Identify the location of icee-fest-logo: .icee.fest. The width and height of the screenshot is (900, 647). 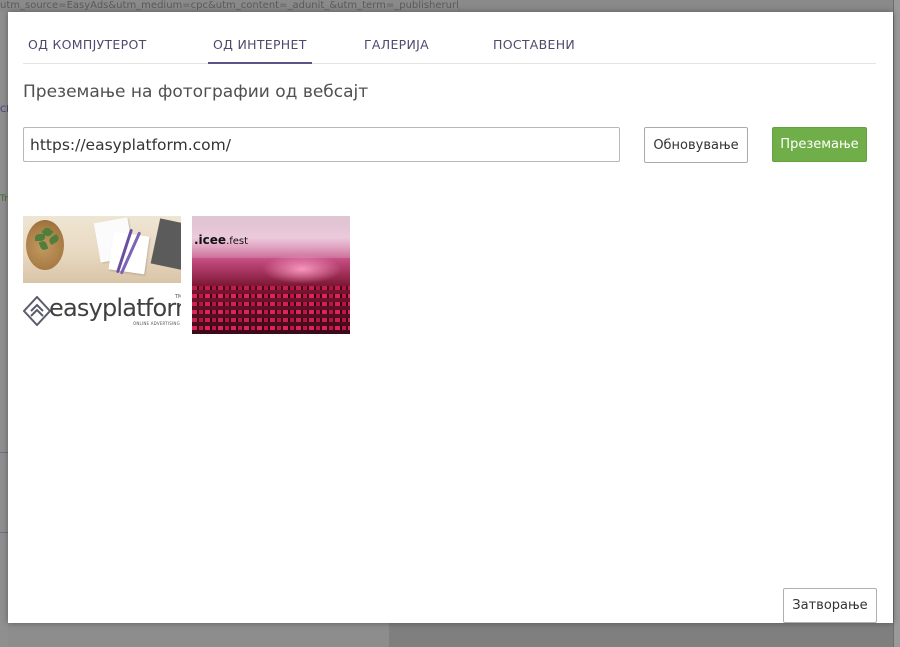
(221, 240).